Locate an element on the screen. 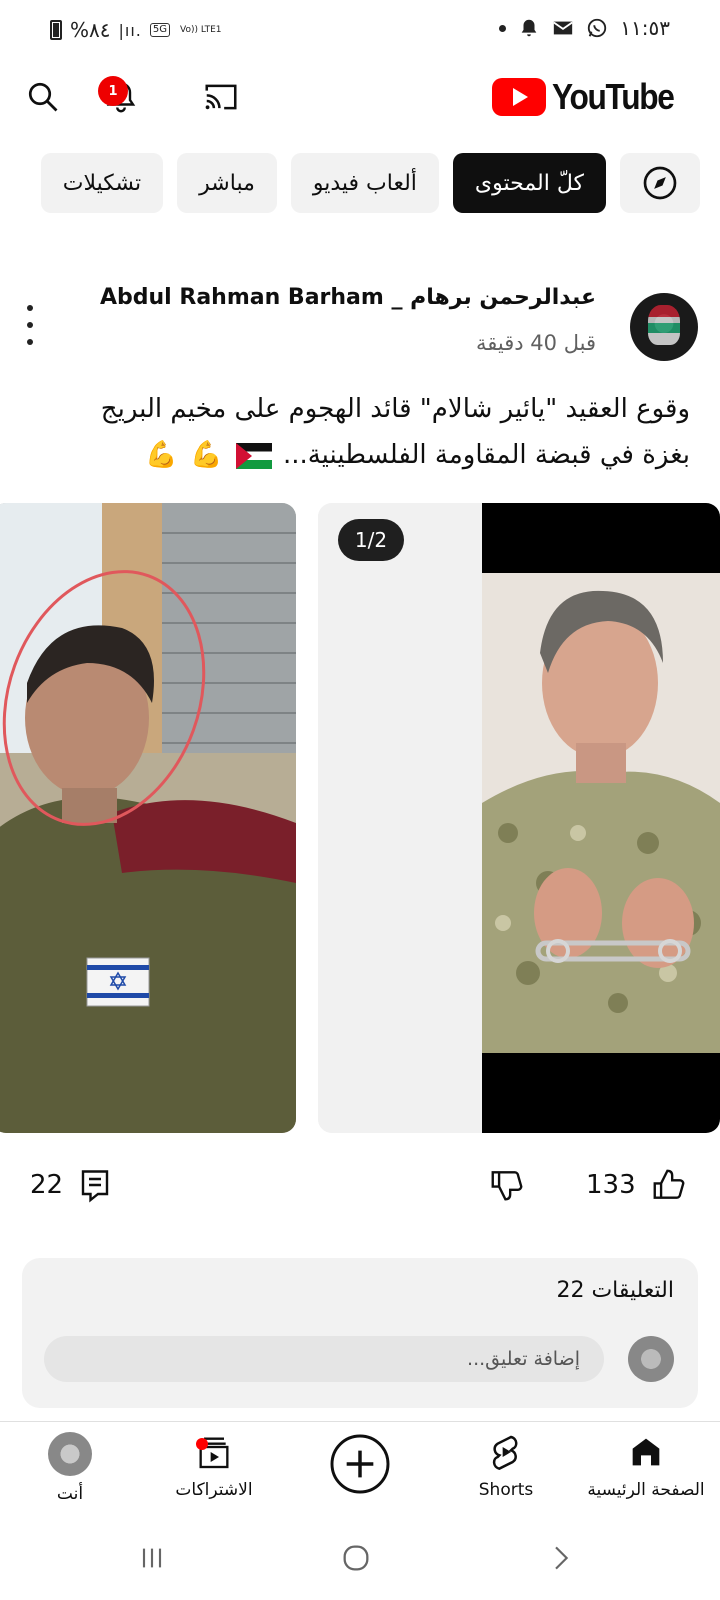 This screenshot has width=720, height=1600. avatar is located at coordinates (70, 1454).